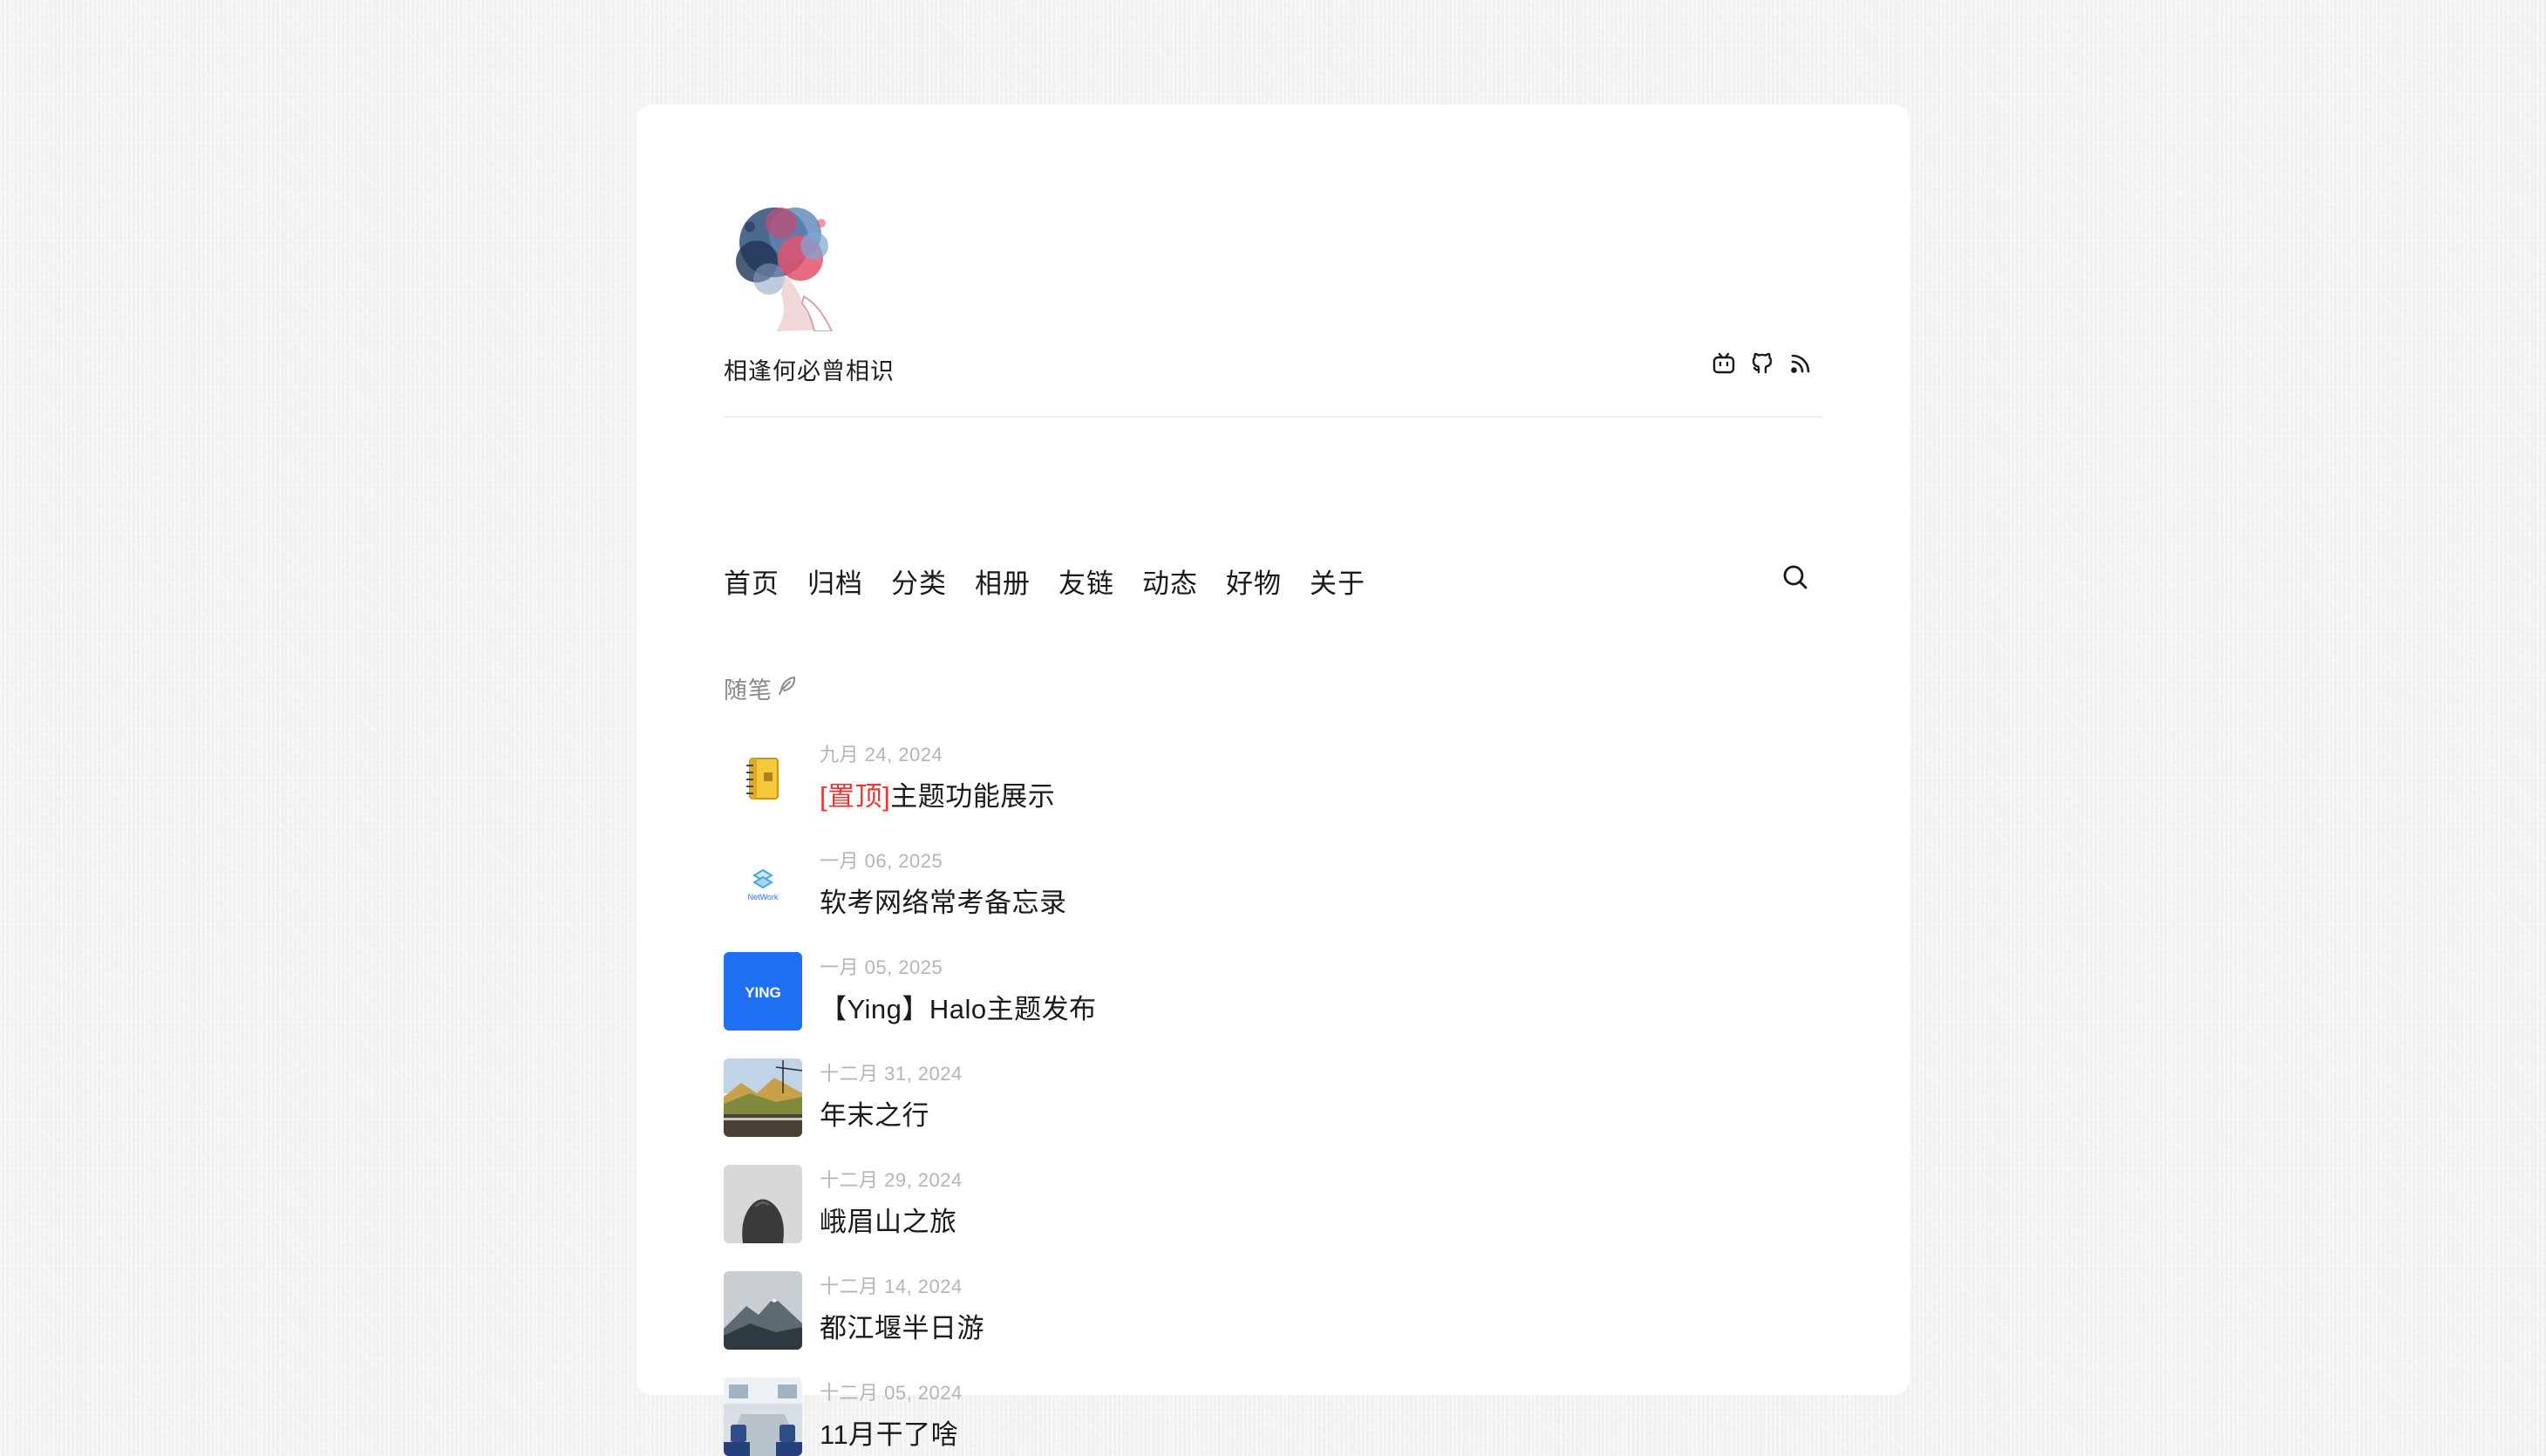  What do you see at coordinates (763, 885) in the screenshot?
I see `network-thumbnail: NetWork` at bounding box center [763, 885].